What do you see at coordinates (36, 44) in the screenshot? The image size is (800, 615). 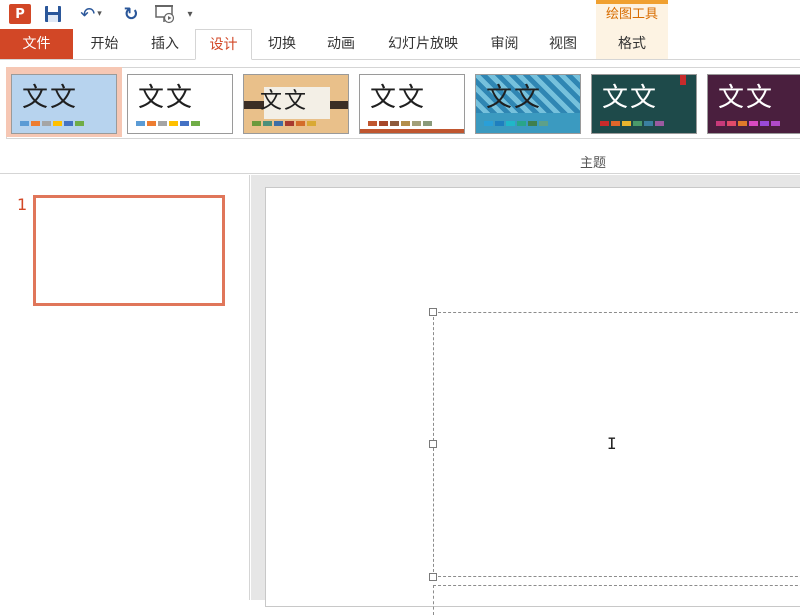 I see `tab-file: 文件` at bounding box center [36, 44].